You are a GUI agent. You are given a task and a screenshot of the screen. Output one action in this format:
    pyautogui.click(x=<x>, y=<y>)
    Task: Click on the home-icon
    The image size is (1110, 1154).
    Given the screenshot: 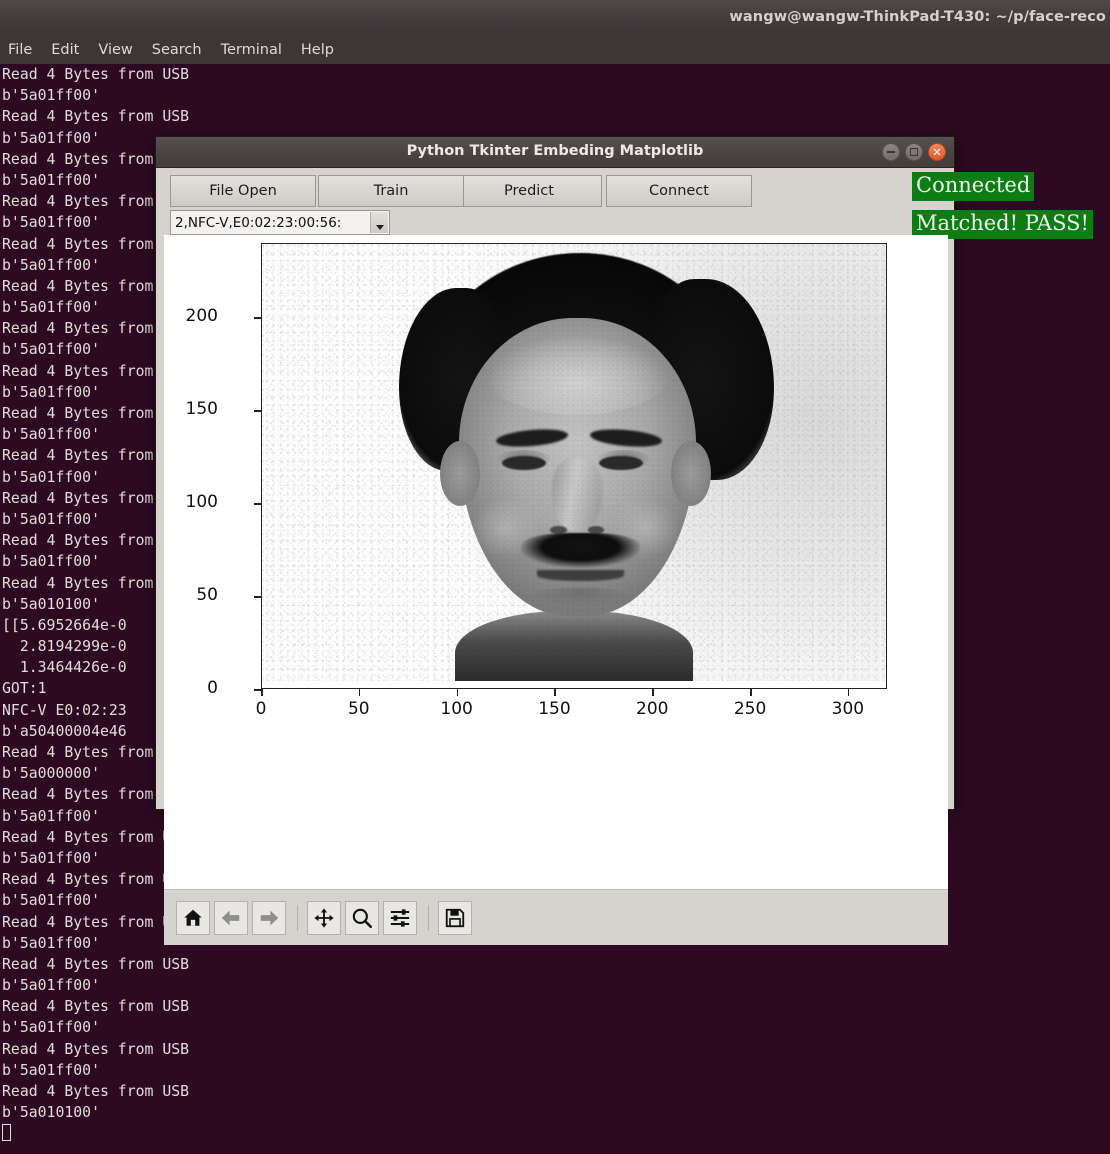 What is the action you would take?
    pyautogui.click(x=193, y=917)
    